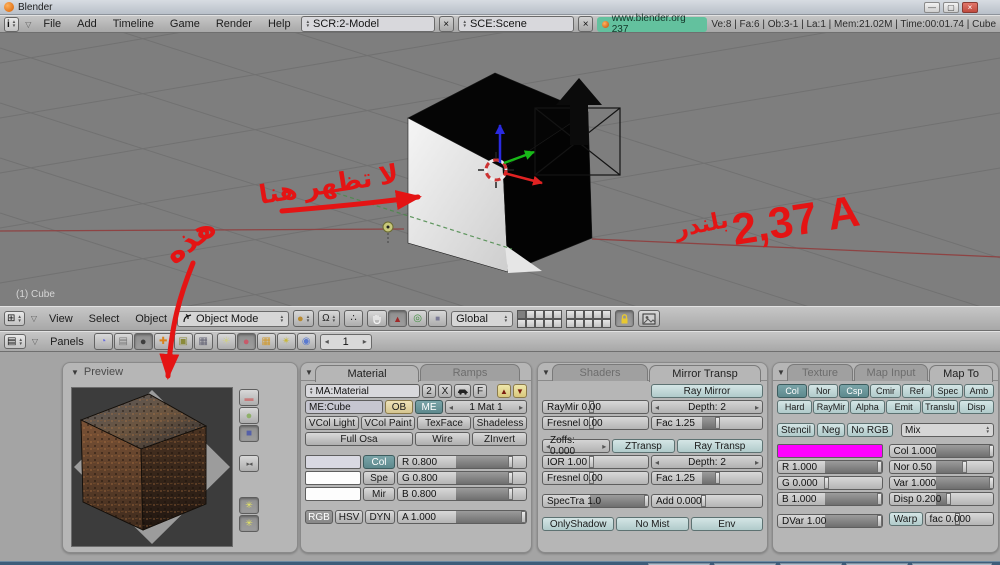  What do you see at coordinates (595, 407) in the screenshot?
I see `raymir-slider: RayMir 0.00` at bounding box center [595, 407].